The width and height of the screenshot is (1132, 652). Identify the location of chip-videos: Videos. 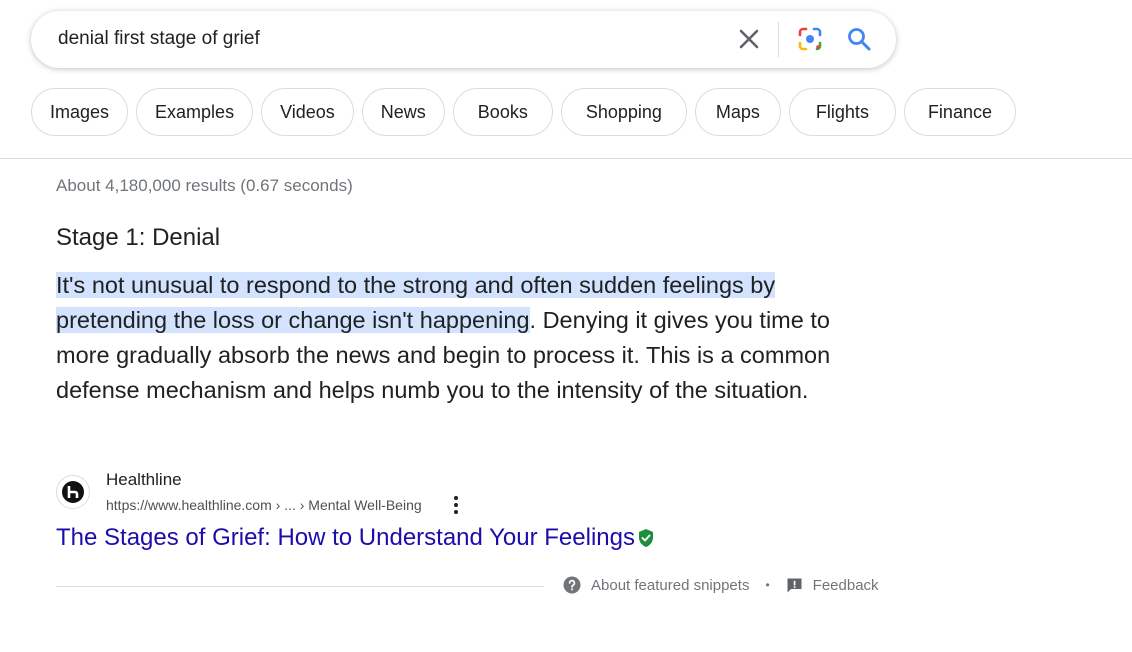
(307, 112).